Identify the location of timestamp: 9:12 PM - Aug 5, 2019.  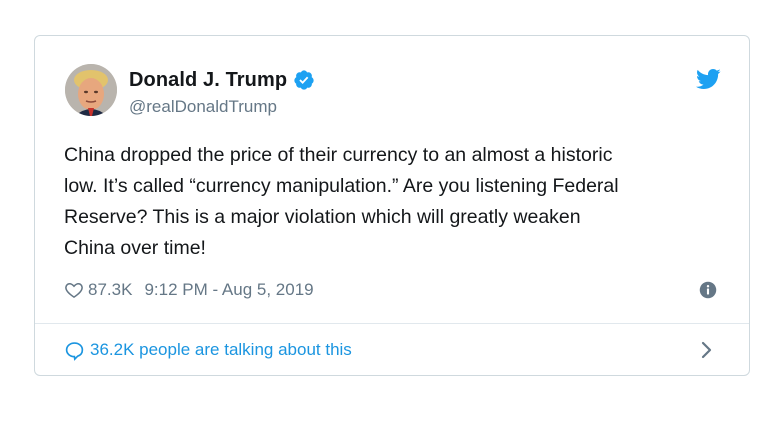
(228, 290).